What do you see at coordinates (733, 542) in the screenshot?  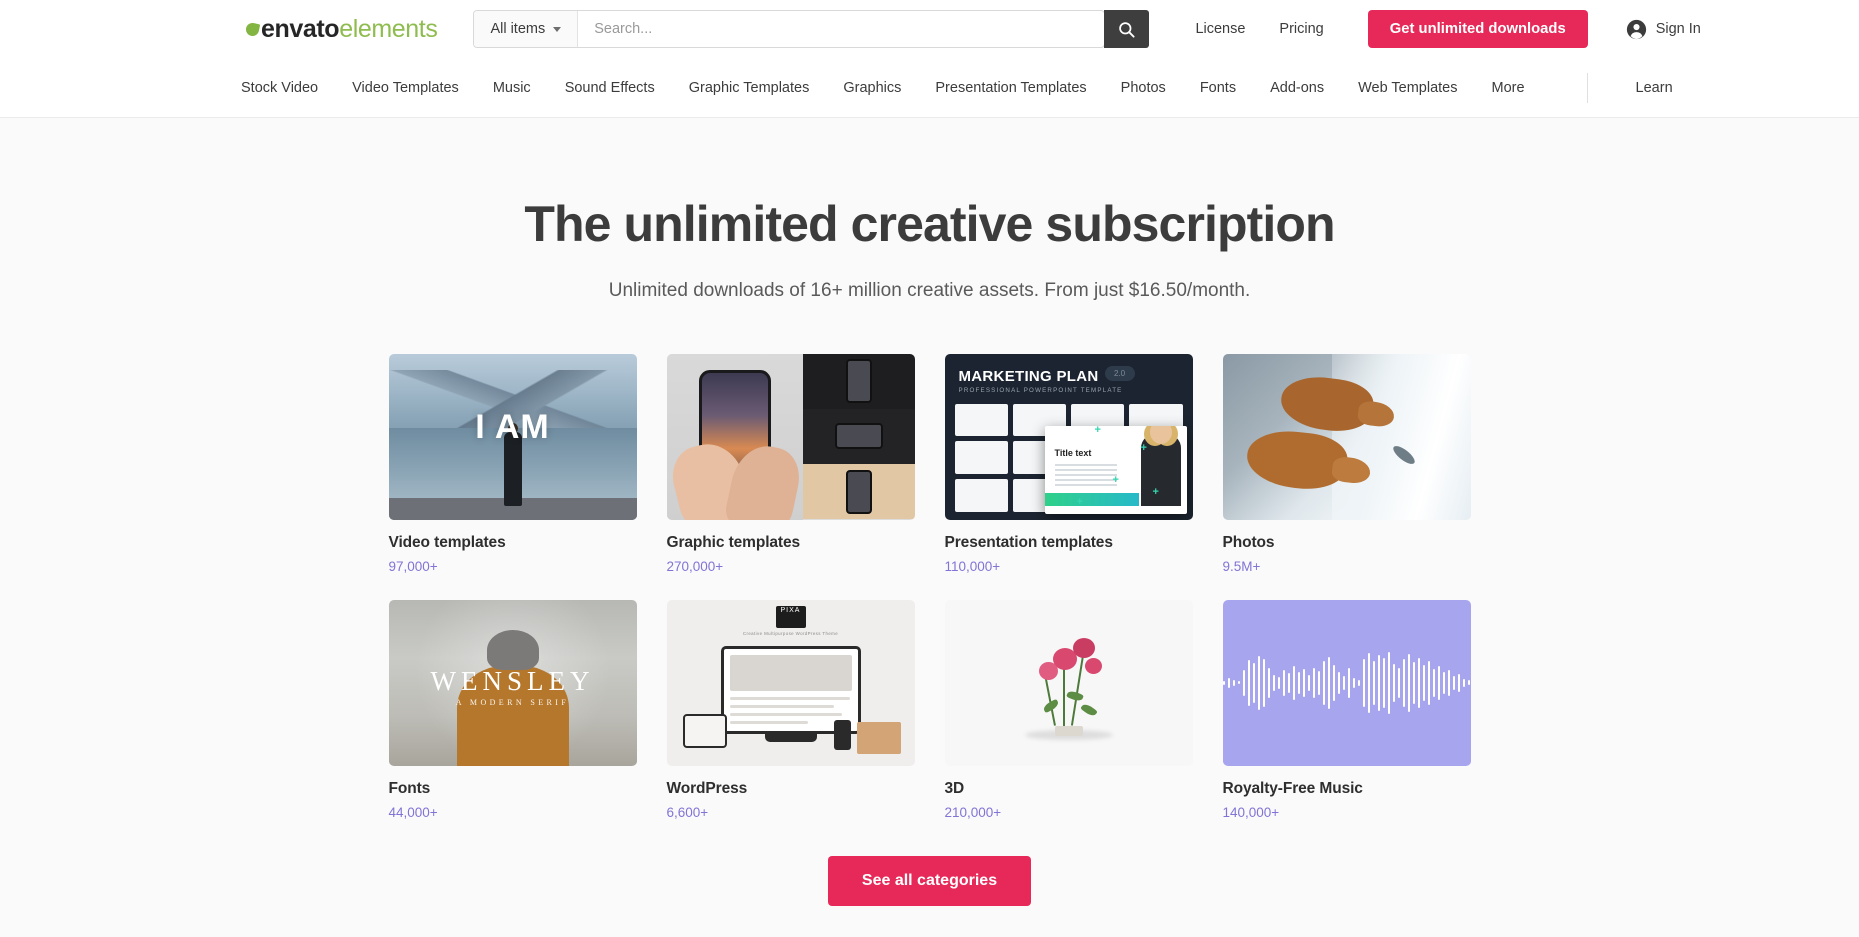 I see `card-title: Graphic templates` at bounding box center [733, 542].